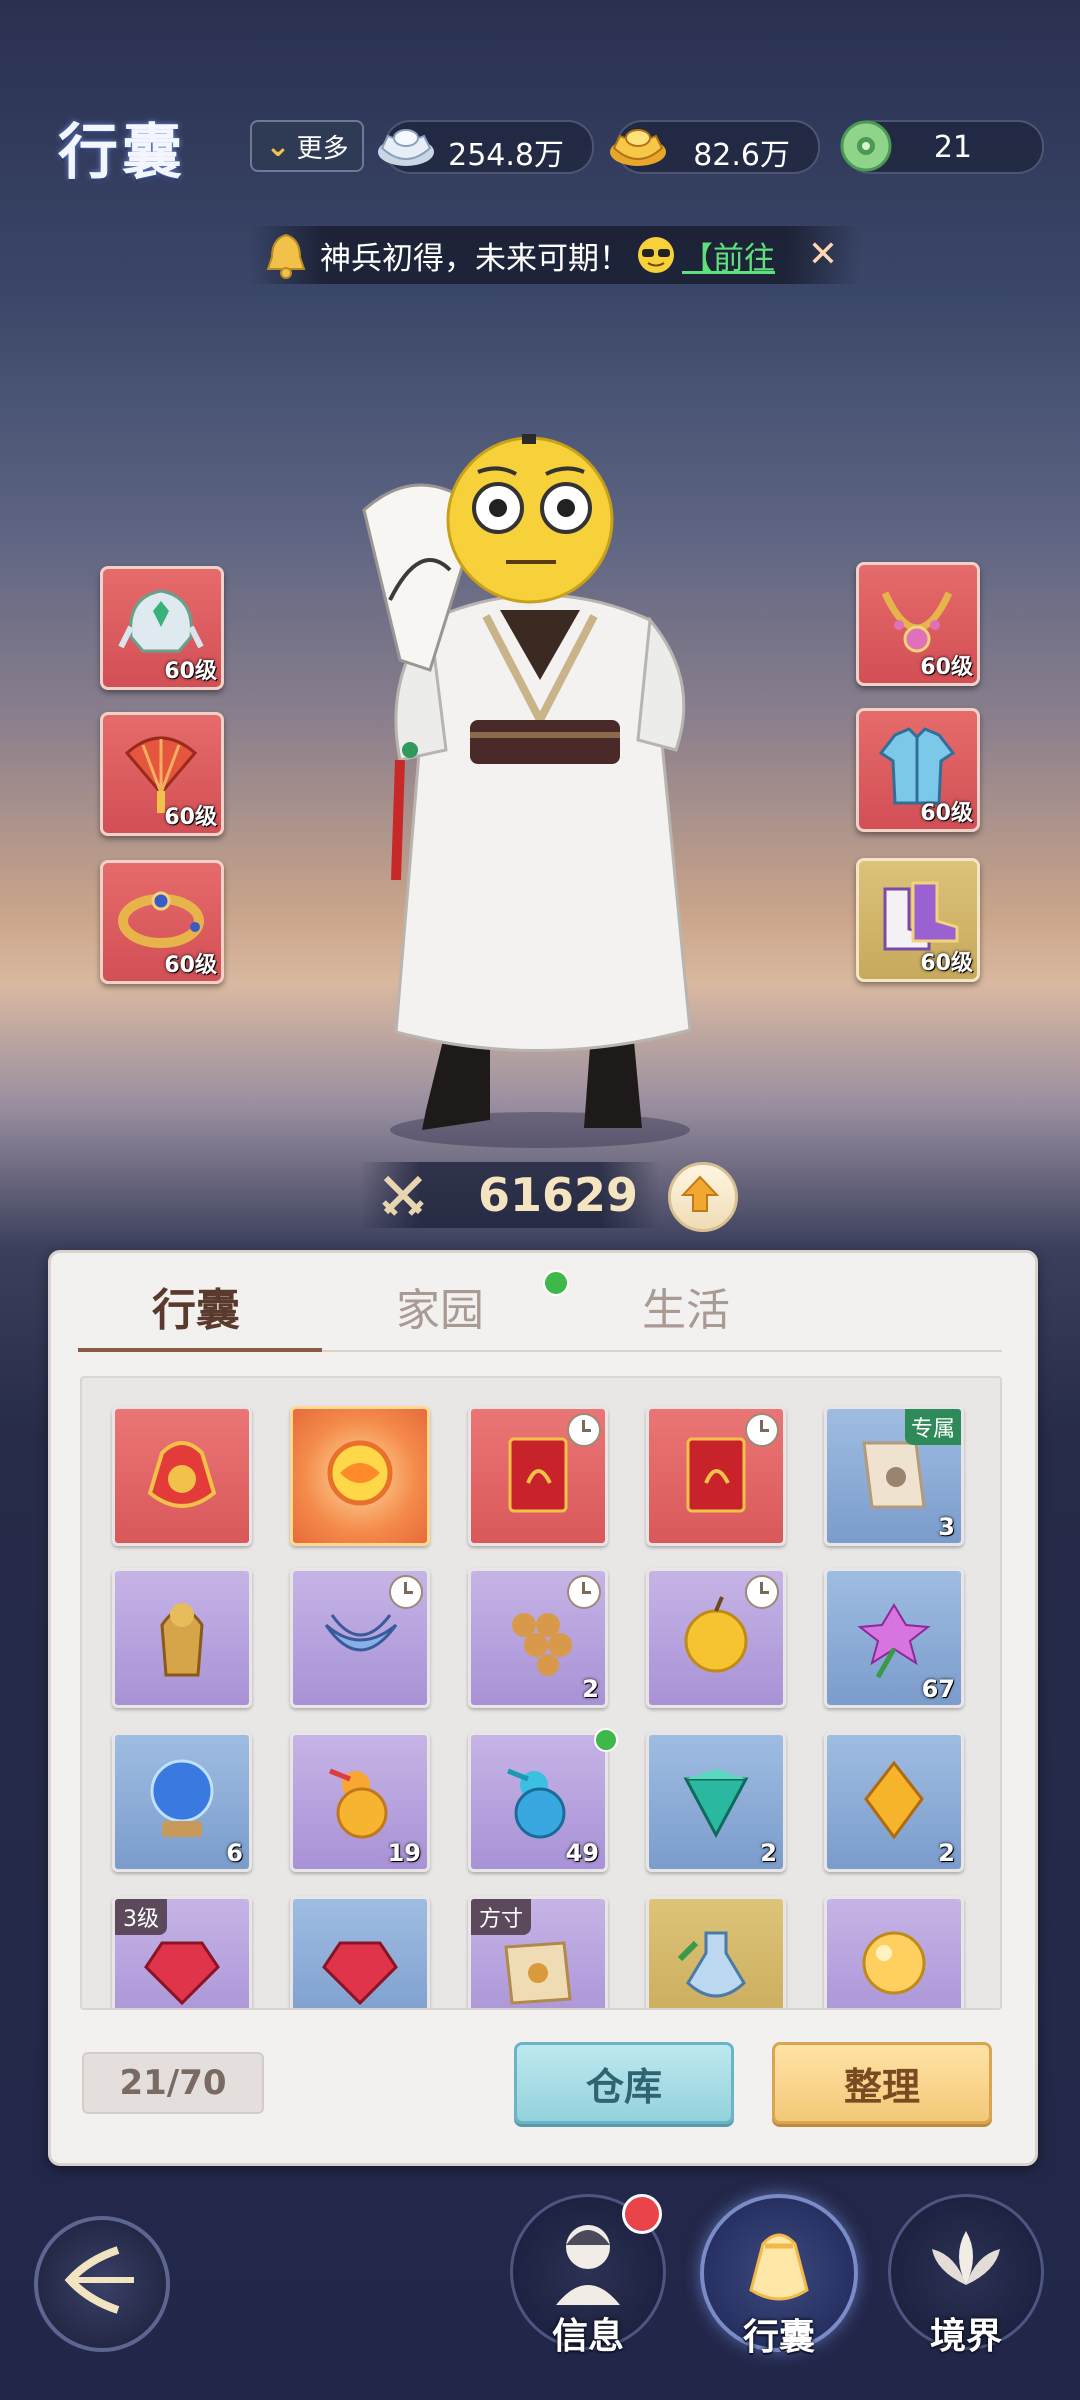 This screenshot has width=1080, height=2400. I want to click on back-button, so click(102, 2284).